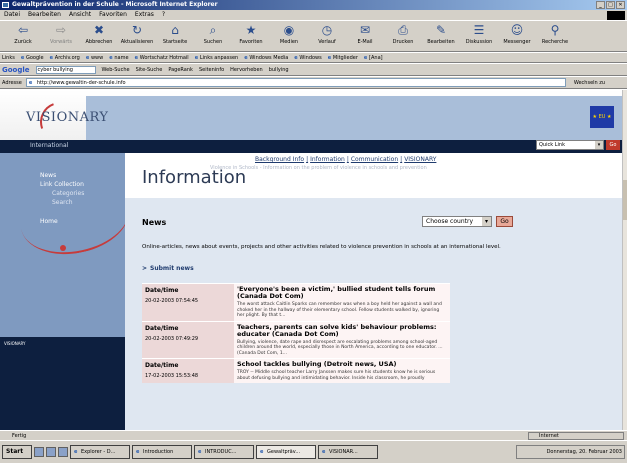 Image resolution: width=627 pixels, height=463 pixels. Describe the element at coordinates (246, 70) in the screenshot. I see `google-button-4: Hervorheben` at that location.